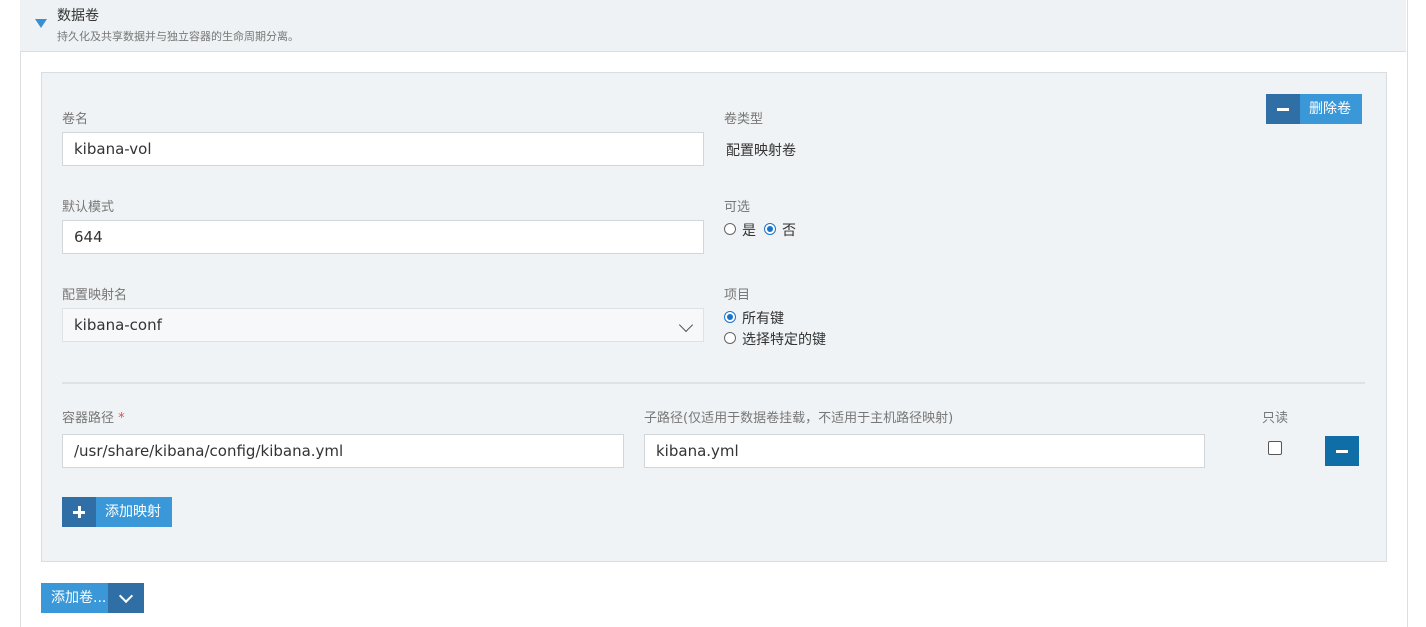 This screenshot has width=1426, height=627. I want to click on items-all-keys-radio, so click(730, 317).